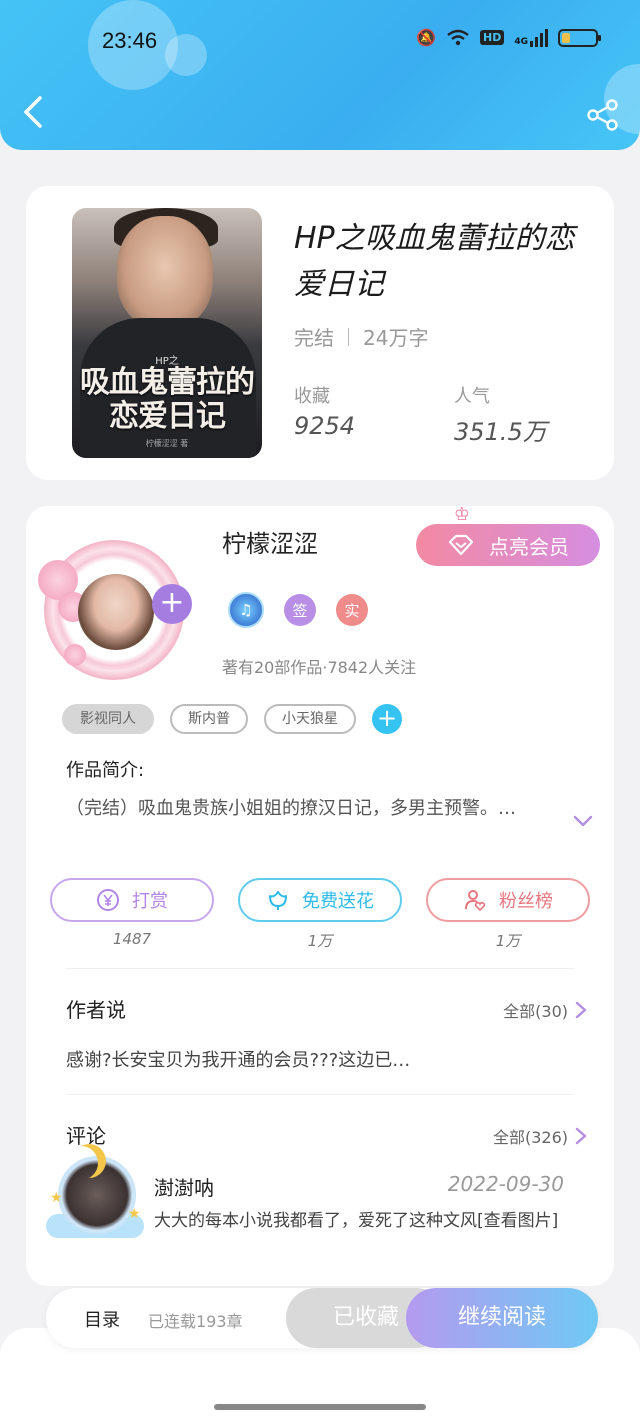 The width and height of the screenshot is (640, 1423). Describe the element at coordinates (426, 37) in the screenshot. I see `mute-icon: 🔕` at that location.